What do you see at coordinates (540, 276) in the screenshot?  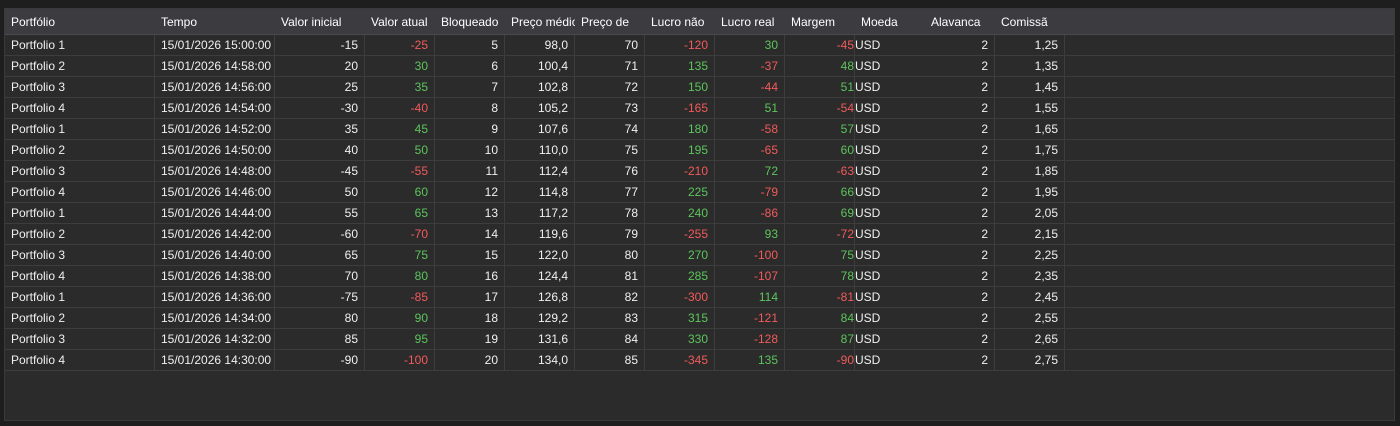 I see `cell-preco-medio: 124,4` at bounding box center [540, 276].